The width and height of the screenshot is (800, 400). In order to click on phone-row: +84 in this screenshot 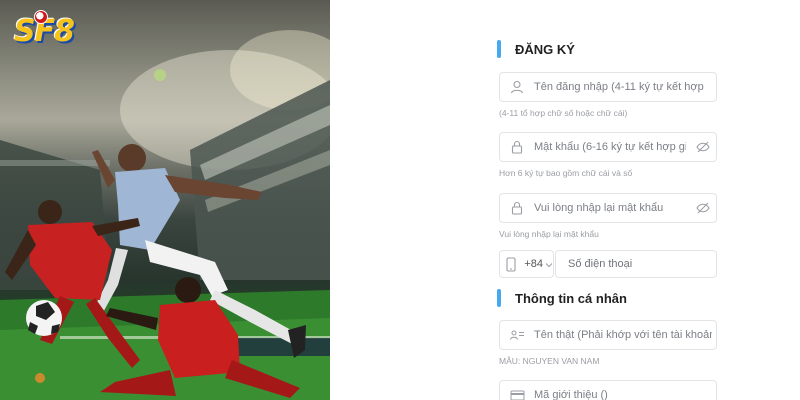, I will do `click(608, 264)`.